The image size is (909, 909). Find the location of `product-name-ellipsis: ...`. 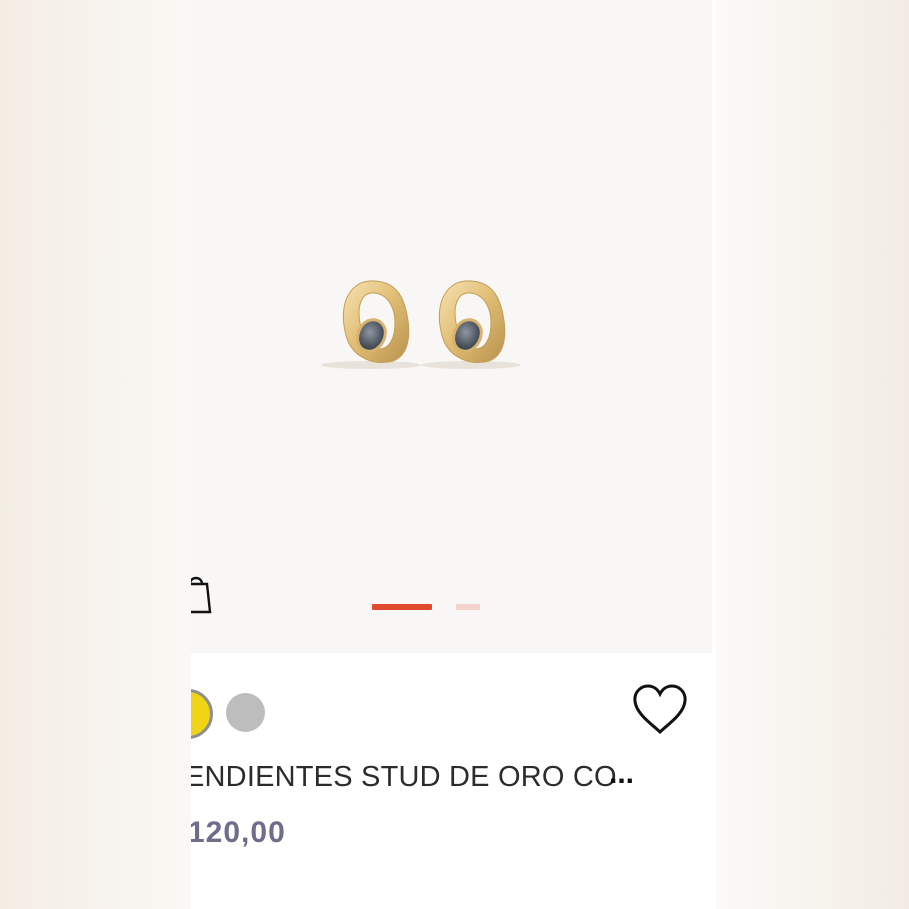

product-name-ellipsis: ... is located at coordinates (622, 773).